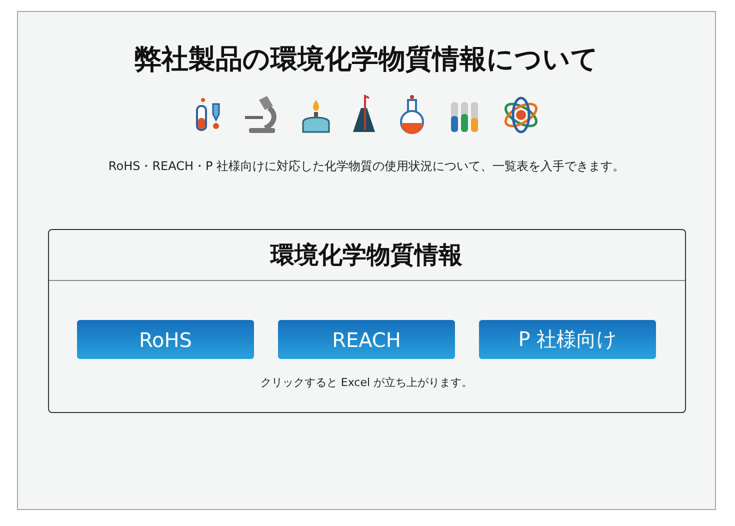 The image size is (735, 526). Describe the element at coordinates (366, 339) in the screenshot. I see `download-button: REACH` at that location.